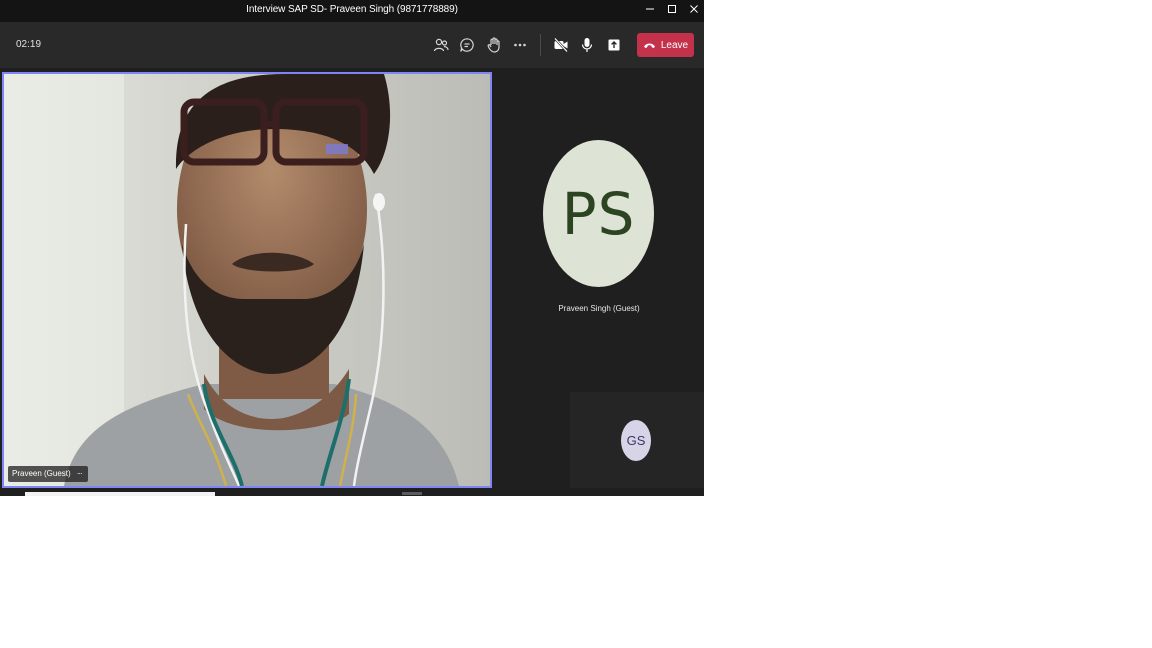 This screenshot has width=1152, height=648. I want to click on share-content-button, so click(614, 45).